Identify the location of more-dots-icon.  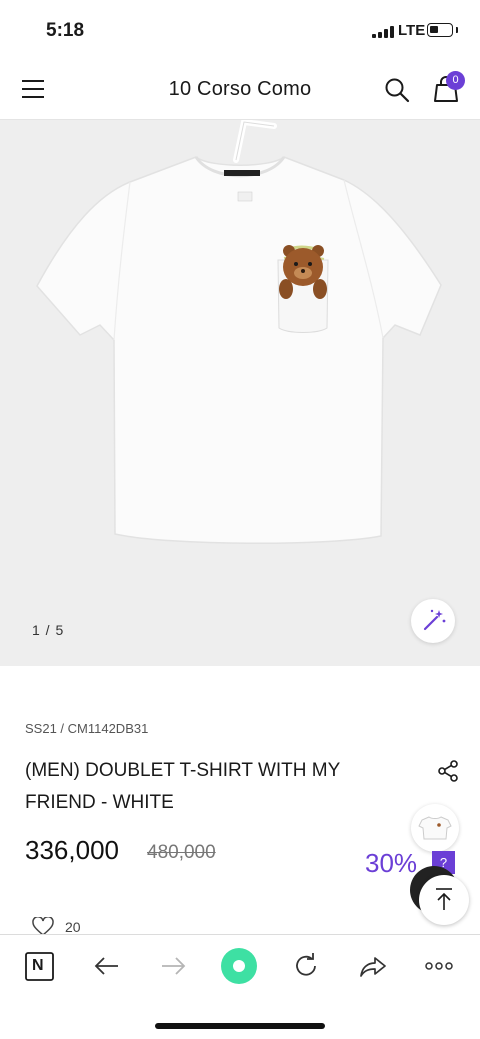
(439, 966).